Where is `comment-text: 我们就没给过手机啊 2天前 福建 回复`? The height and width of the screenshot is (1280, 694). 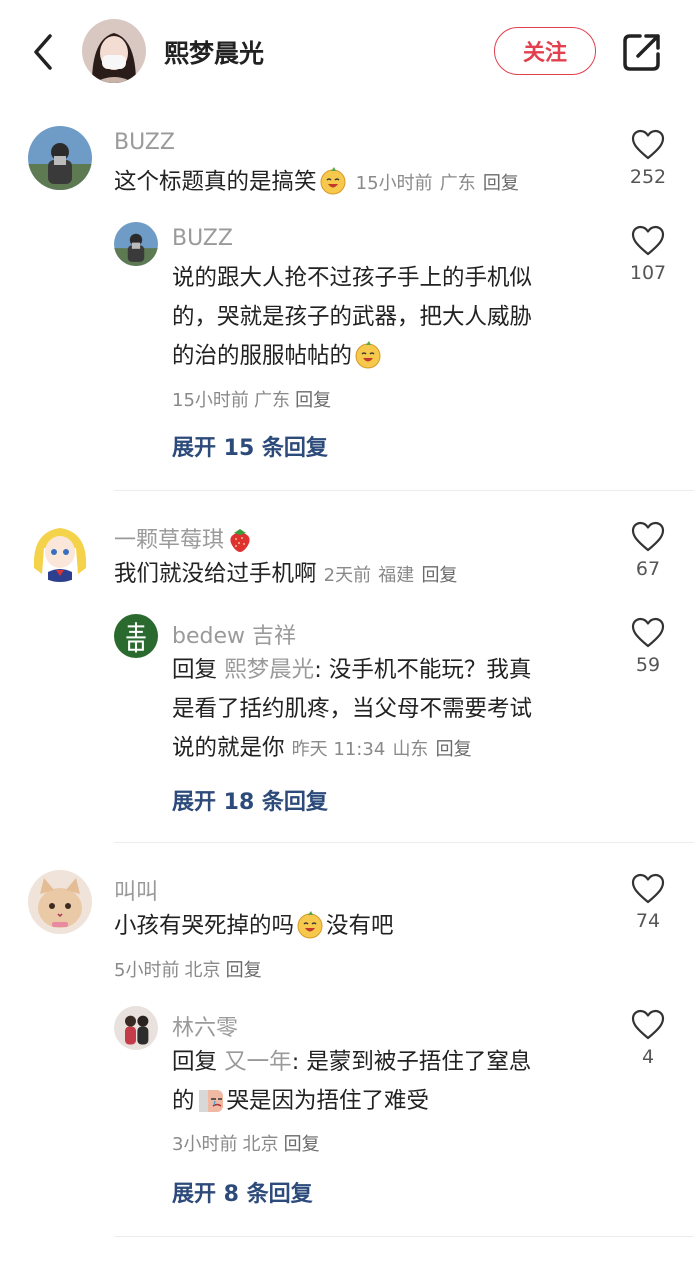
comment-text: 我们就没给过手机啊 2天前 福建 回复 is located at coordinates (285, 575).